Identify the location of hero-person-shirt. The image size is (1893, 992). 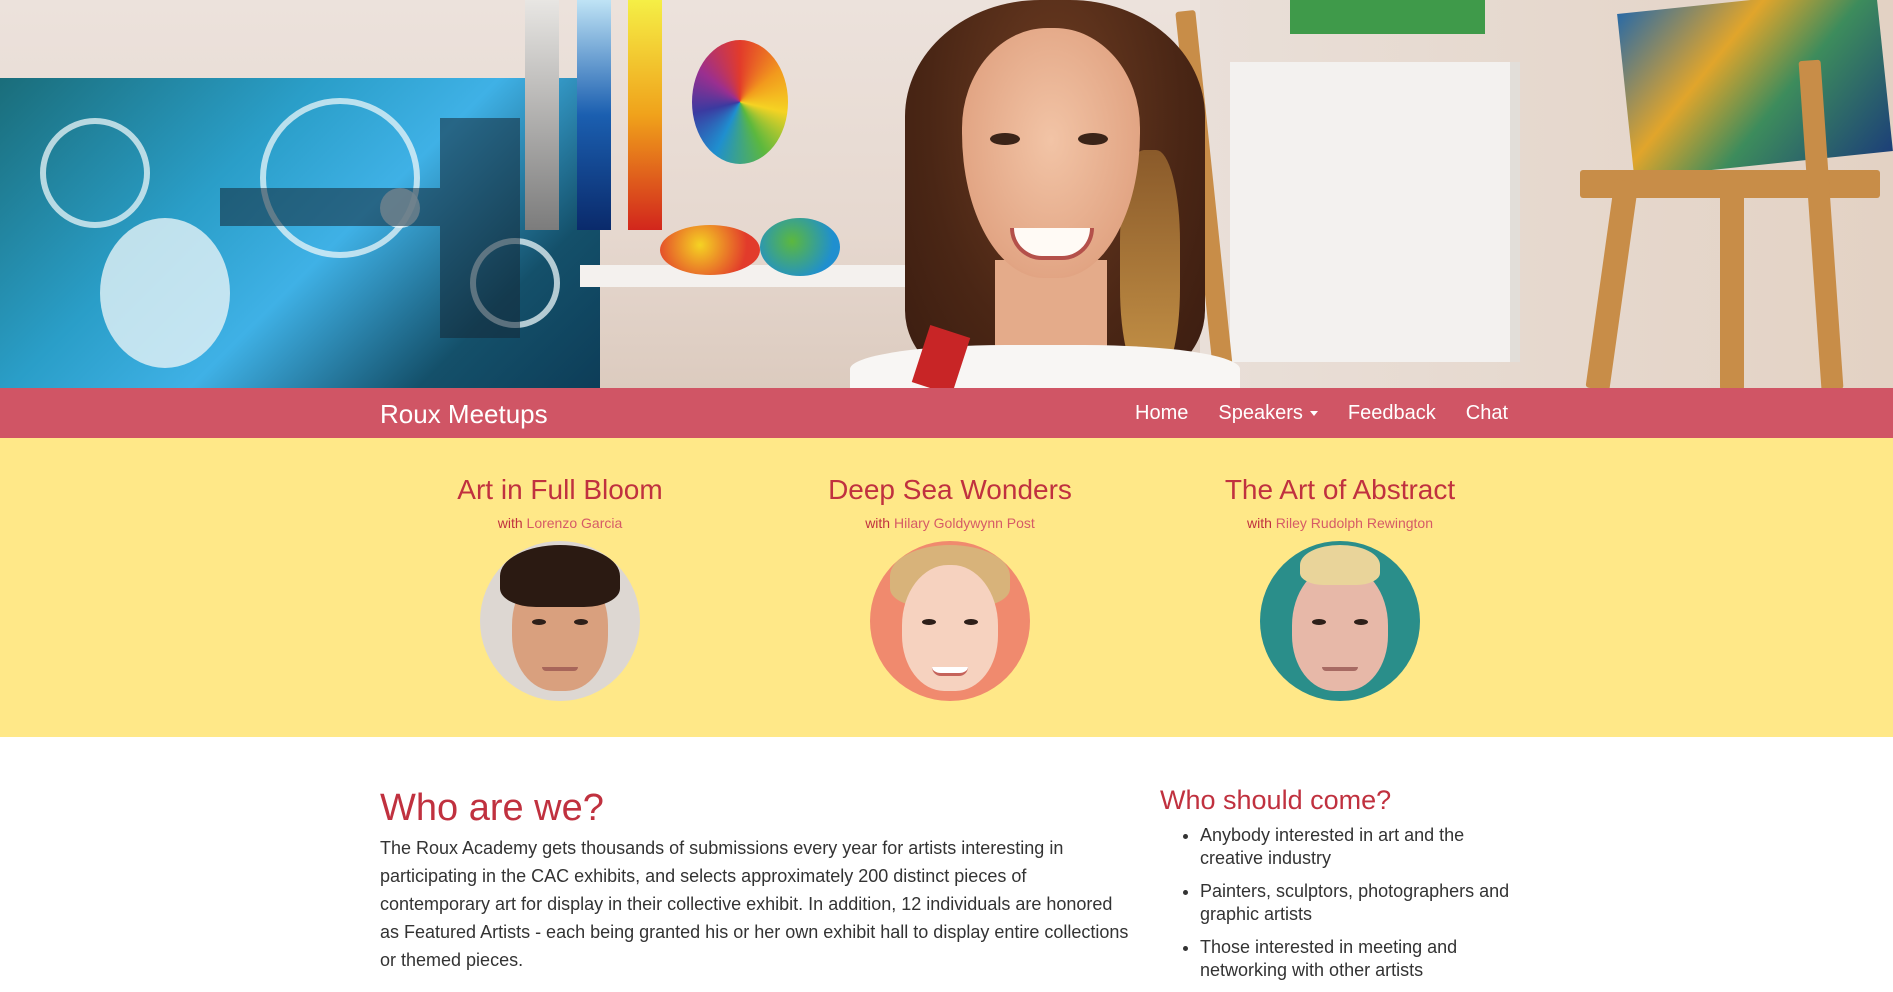
(1045, 366).